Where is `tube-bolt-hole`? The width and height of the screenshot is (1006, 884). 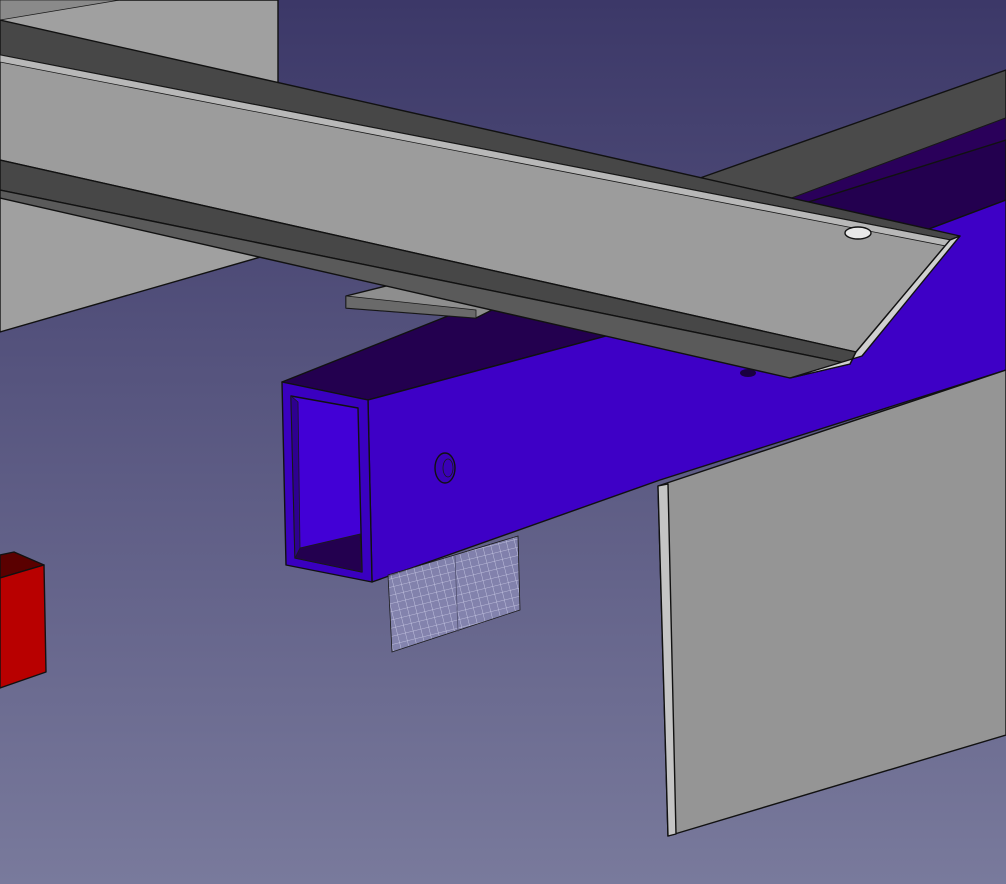
tube-bolt-hole is located at coordinates (445, 468).